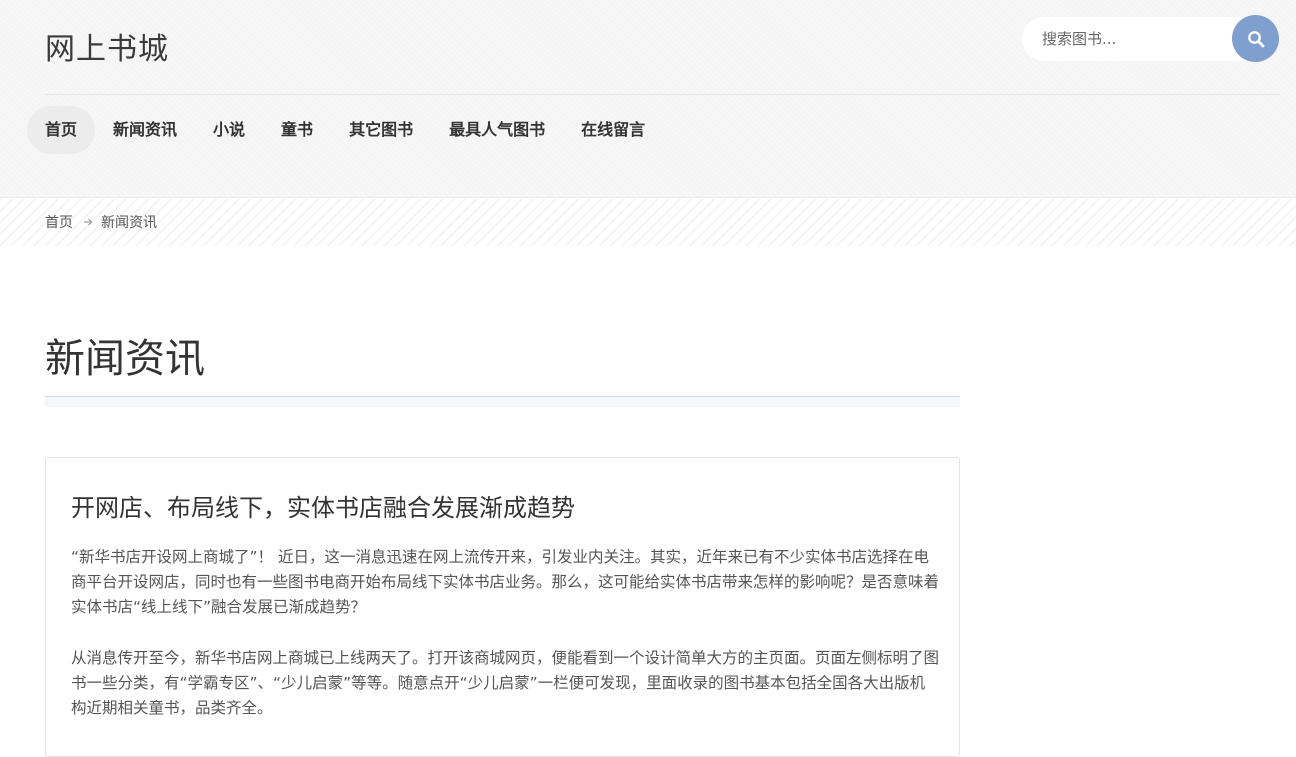 This screenshot has height=757, width=1296. I want to click on nav-item-other-books: 其它图书, so click(381, 130).